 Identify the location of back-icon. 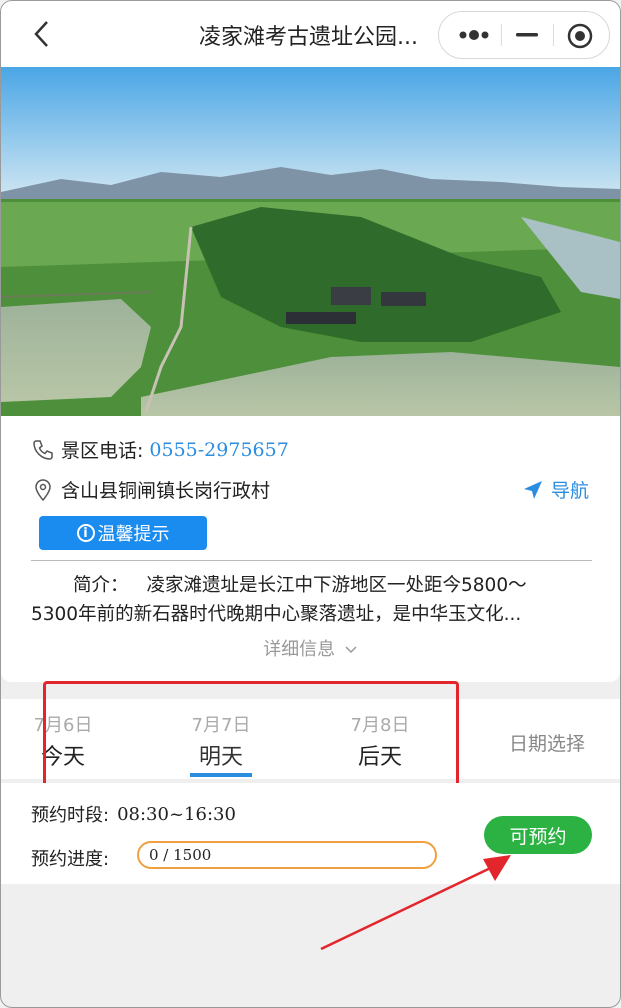
(41, 34).